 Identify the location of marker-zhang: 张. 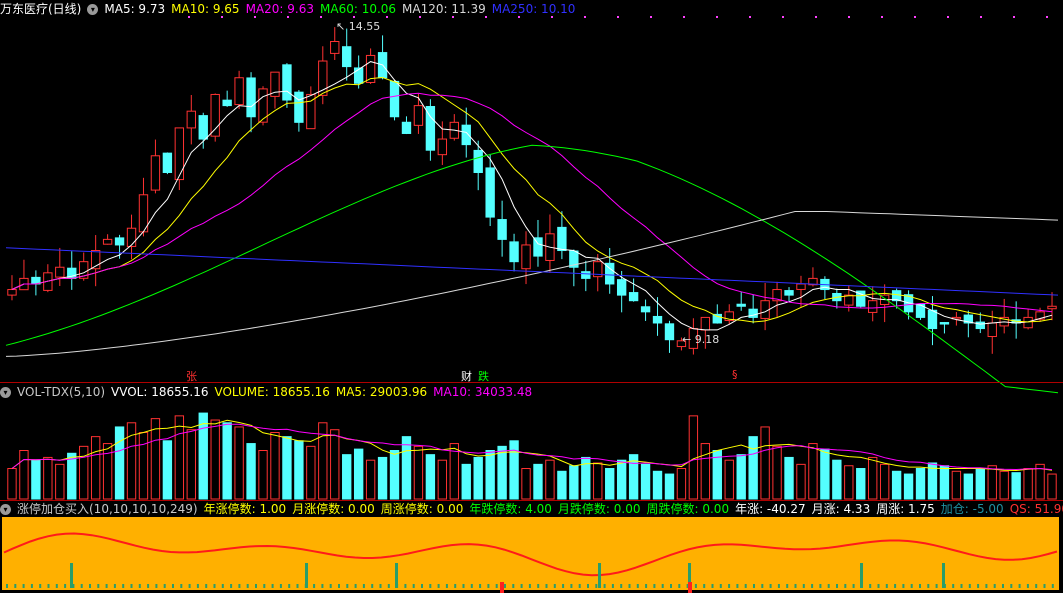
(191, 376).